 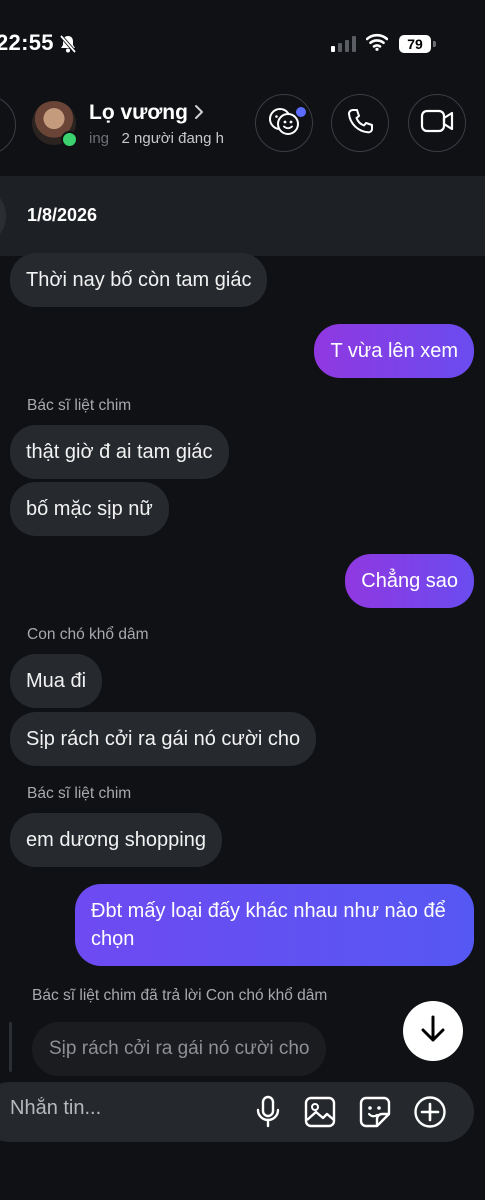 I want to click on message-bubble-incoming: bố mặc sịp nữ, so click(x=89, y=509).